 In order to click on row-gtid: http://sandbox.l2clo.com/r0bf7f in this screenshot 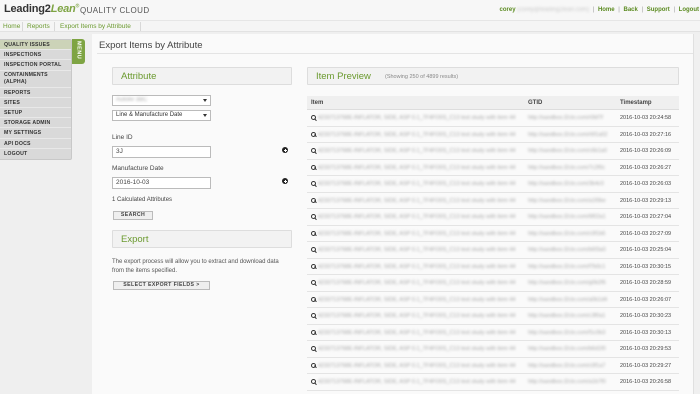, I will do `click(565, 118)`.